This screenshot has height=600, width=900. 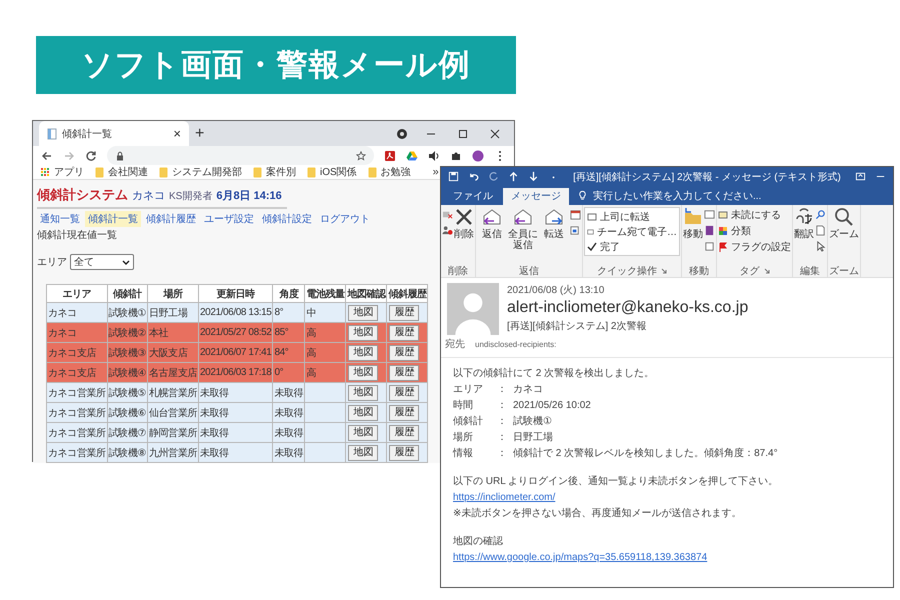 I want to click on apps-grid-icon, so click(x=45, y=172).